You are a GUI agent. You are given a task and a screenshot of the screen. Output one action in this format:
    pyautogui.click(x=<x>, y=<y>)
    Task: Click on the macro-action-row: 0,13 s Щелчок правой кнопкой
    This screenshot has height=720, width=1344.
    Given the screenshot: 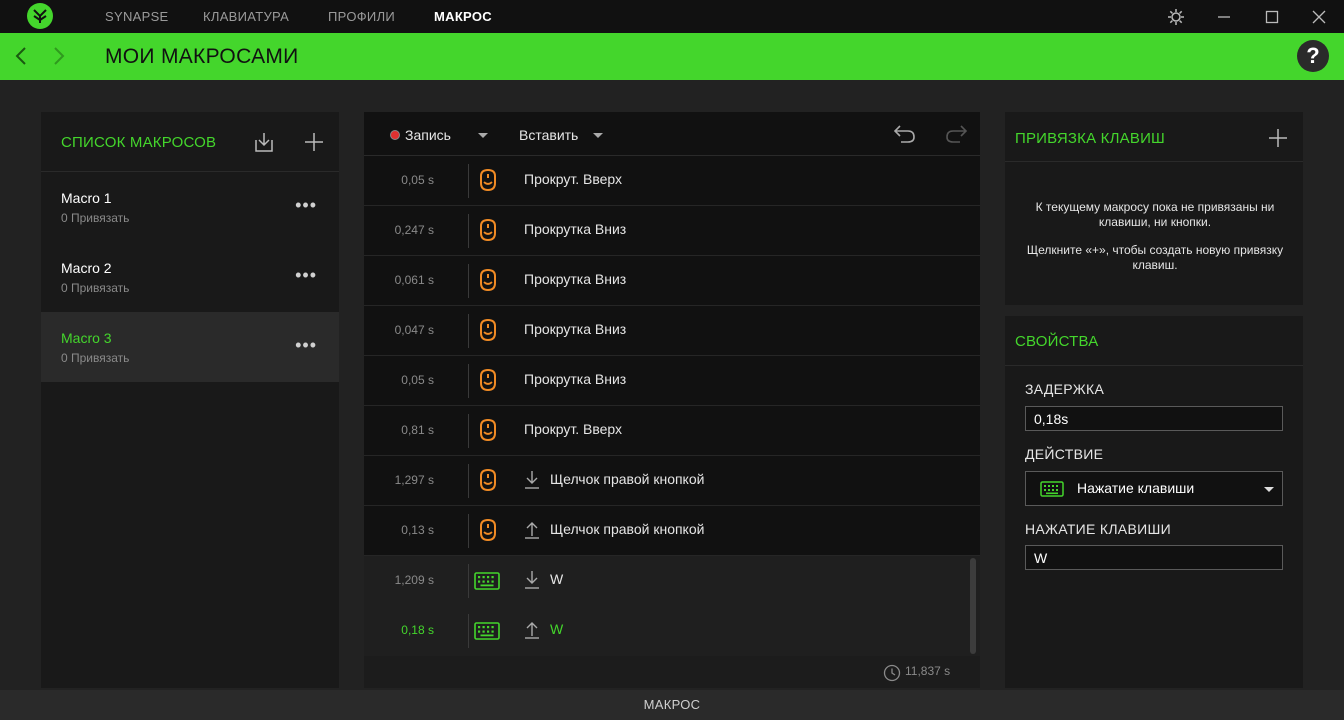 What is the action you would take?
    pyautogui.click(x=672, y=531)
    